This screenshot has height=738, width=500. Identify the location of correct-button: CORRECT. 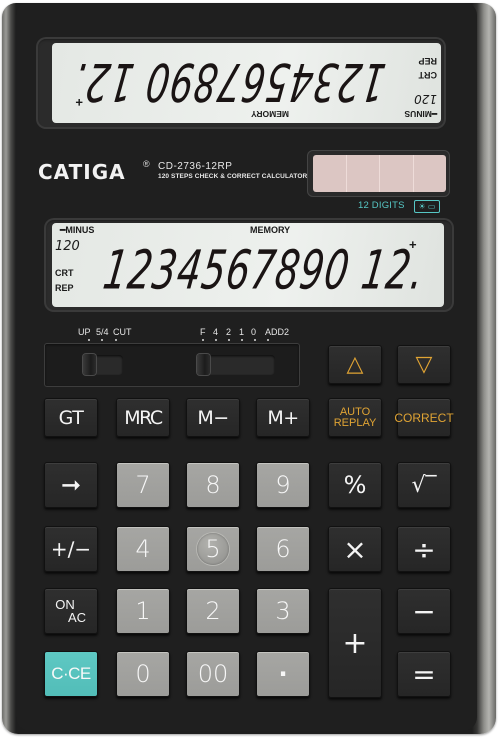
(424, 417).